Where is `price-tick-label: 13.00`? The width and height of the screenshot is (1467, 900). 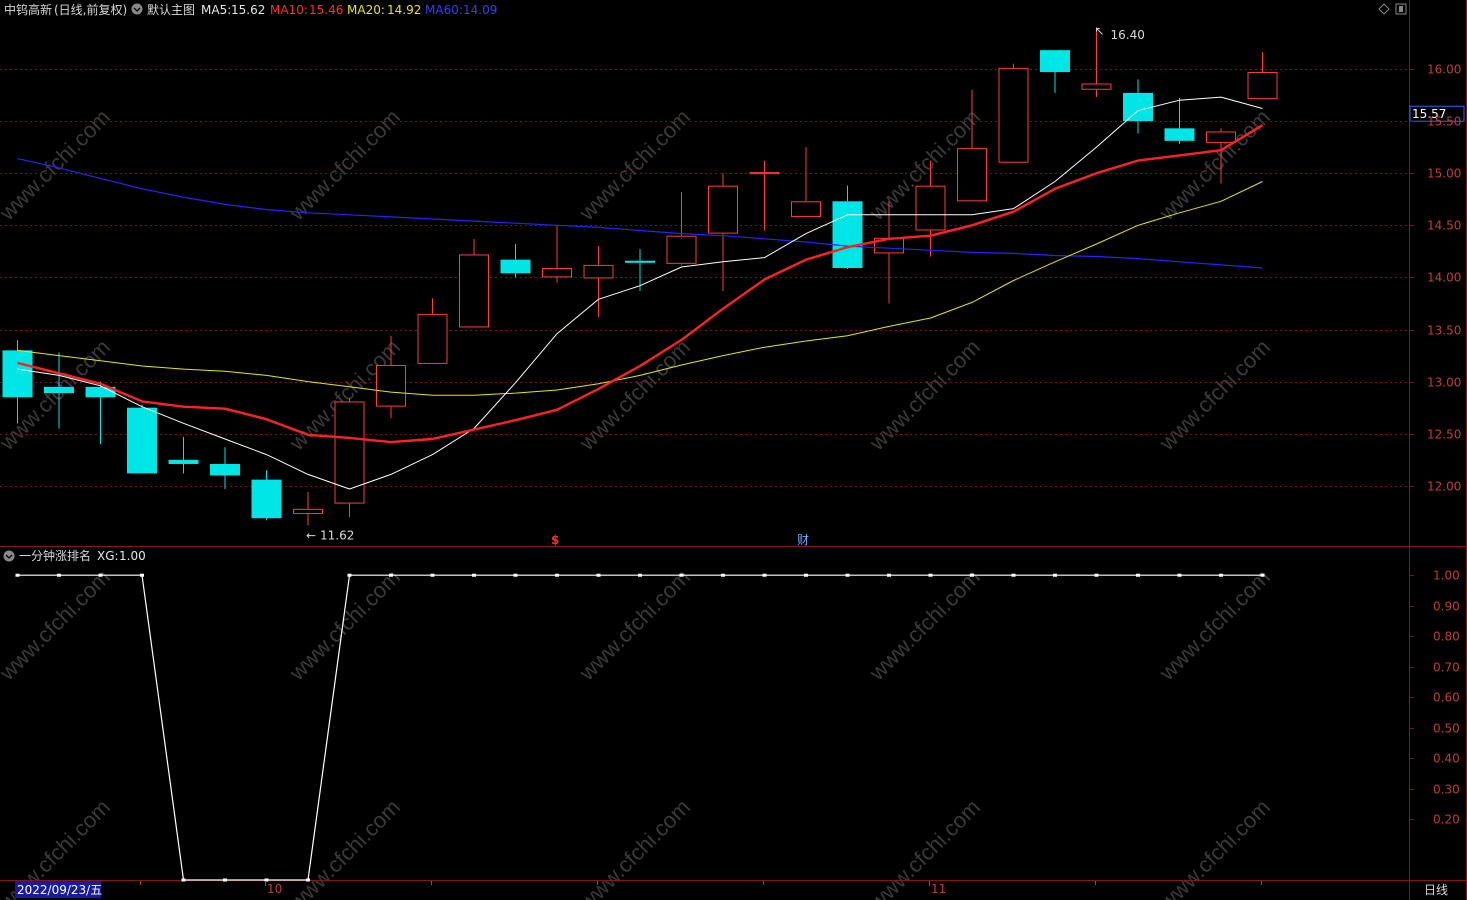
price-tick-label: 13.00 is located at coordinates (1444, 383).